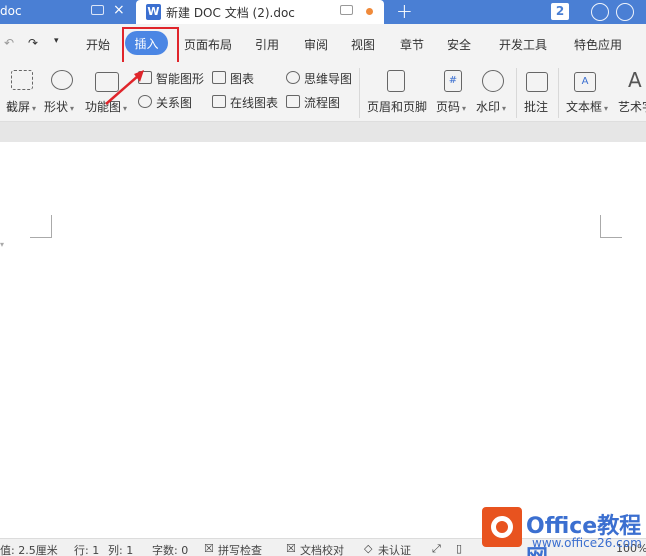  Describe the element at coordinates (174, 103) in the screenshot. I see `relation-chart-label: 关系图` at that location.